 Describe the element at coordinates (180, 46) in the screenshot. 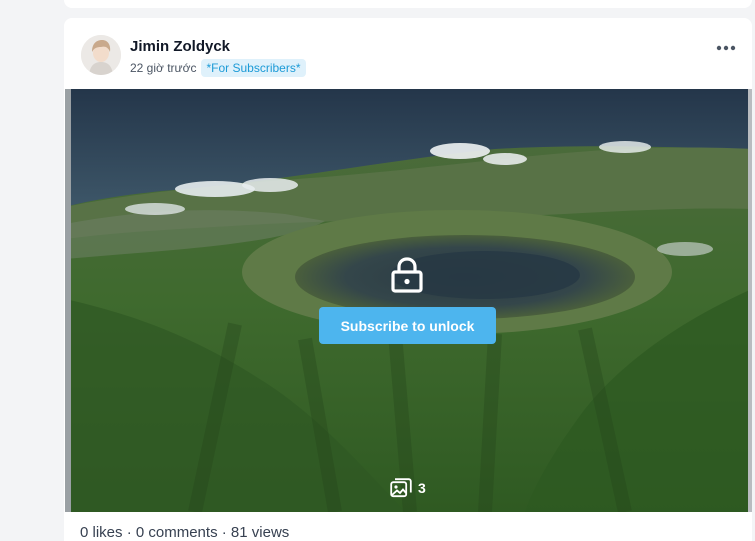

I see `author-name: Jimin Zoldyck` at that location.